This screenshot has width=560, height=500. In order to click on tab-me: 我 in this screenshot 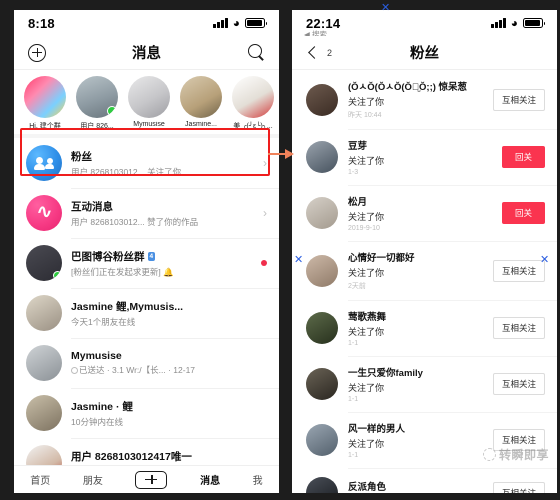, I will do `click(258, 479)`.